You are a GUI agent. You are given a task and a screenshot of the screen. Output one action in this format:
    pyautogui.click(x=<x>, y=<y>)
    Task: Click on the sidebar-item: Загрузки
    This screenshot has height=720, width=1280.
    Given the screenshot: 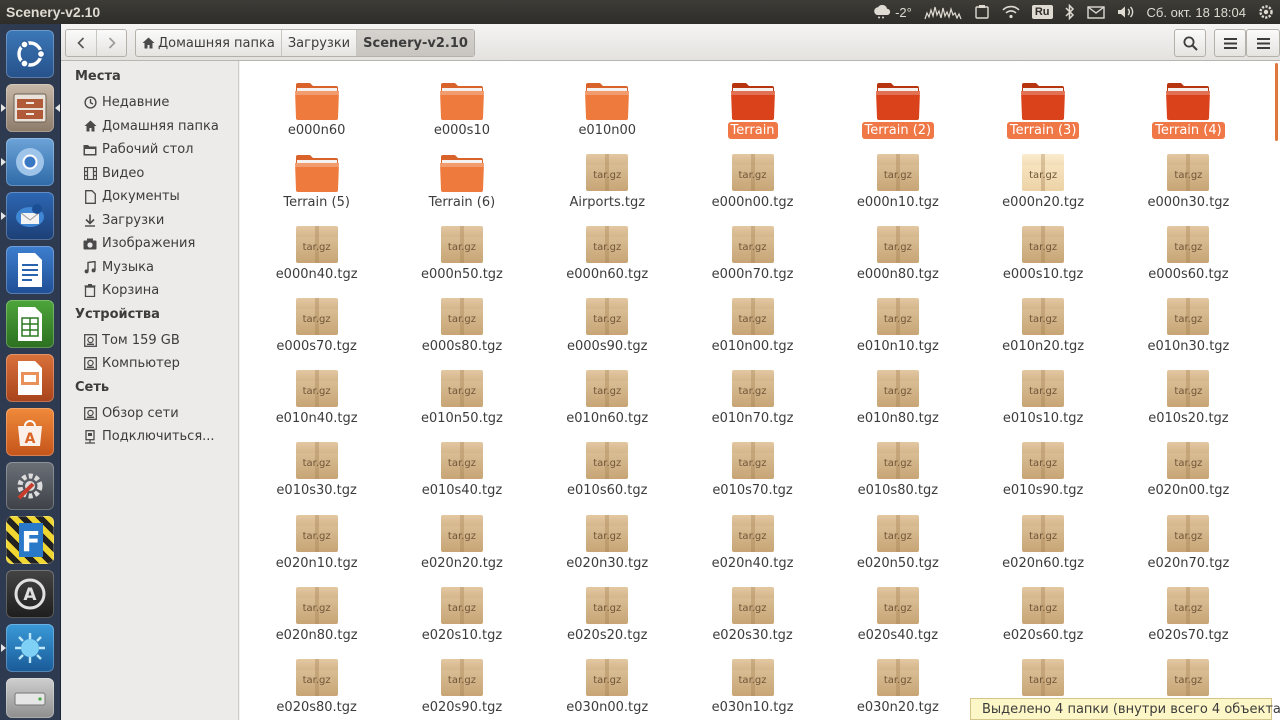 What is the action you would take?
    pyautogui.click(x=149, y=221)
    